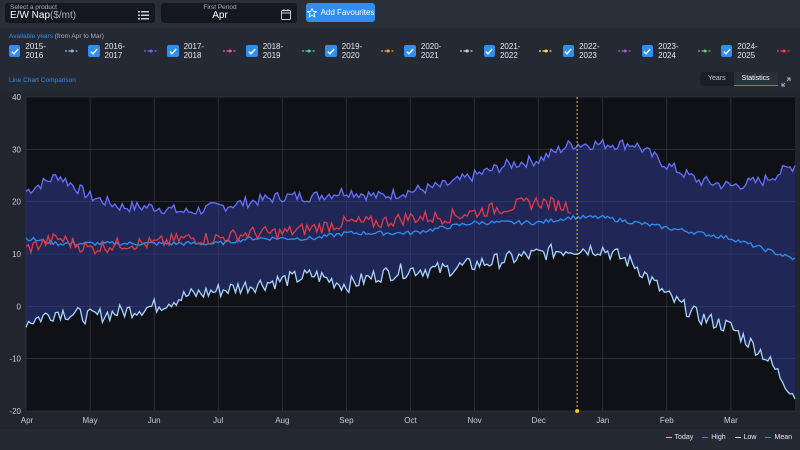  I want to click on x-tick-label: Mar, so click(731, 420).